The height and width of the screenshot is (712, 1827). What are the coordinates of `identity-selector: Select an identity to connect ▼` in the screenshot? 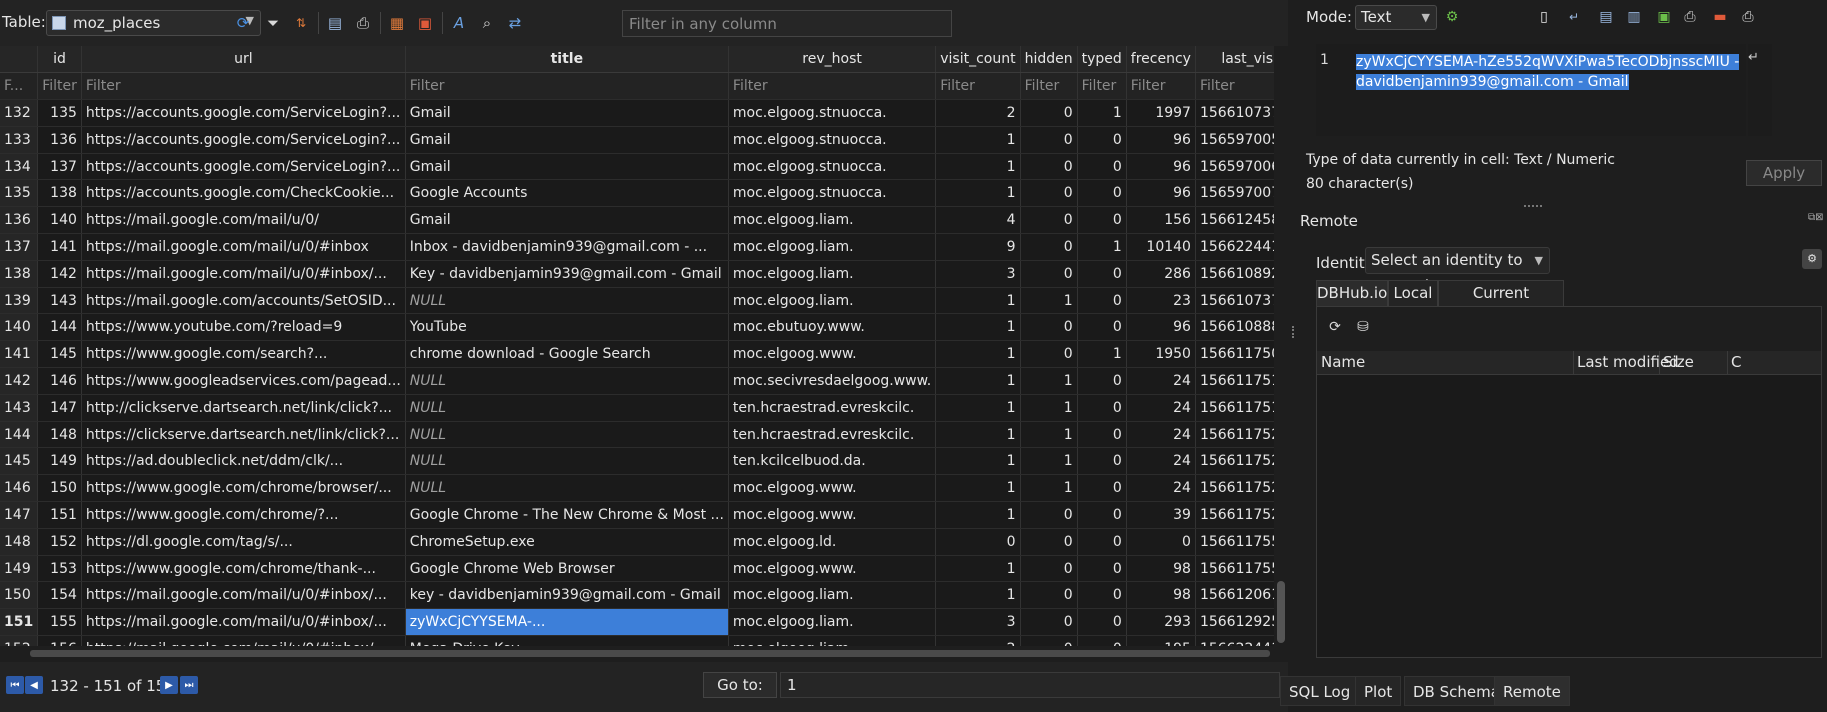 It's located at (1457, 270).